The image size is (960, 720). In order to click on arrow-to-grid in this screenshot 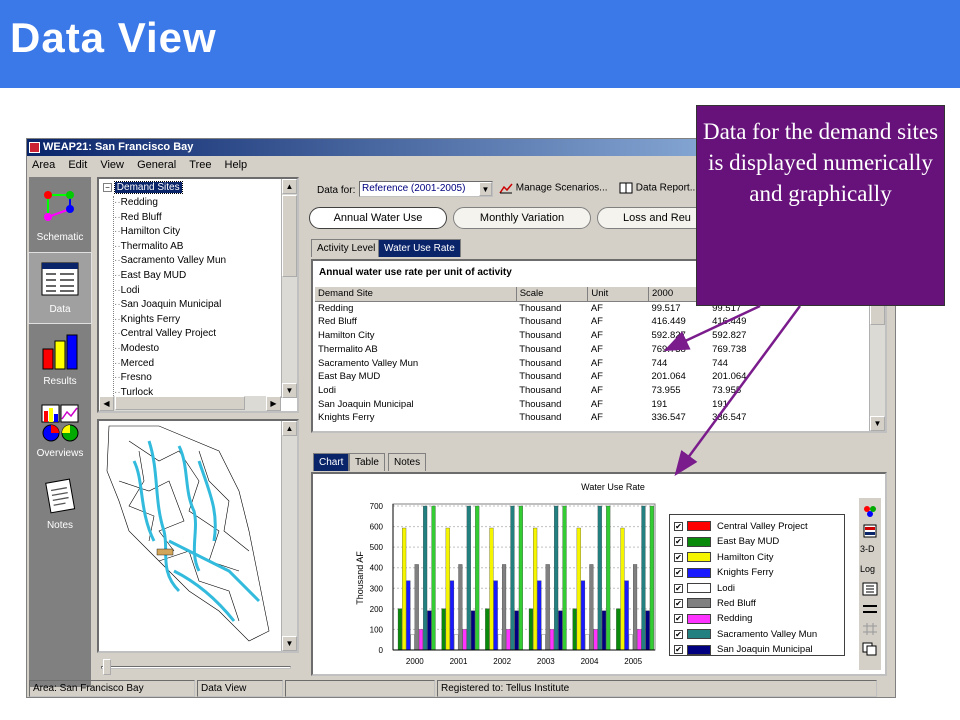, I will do `click(712, 328)`.